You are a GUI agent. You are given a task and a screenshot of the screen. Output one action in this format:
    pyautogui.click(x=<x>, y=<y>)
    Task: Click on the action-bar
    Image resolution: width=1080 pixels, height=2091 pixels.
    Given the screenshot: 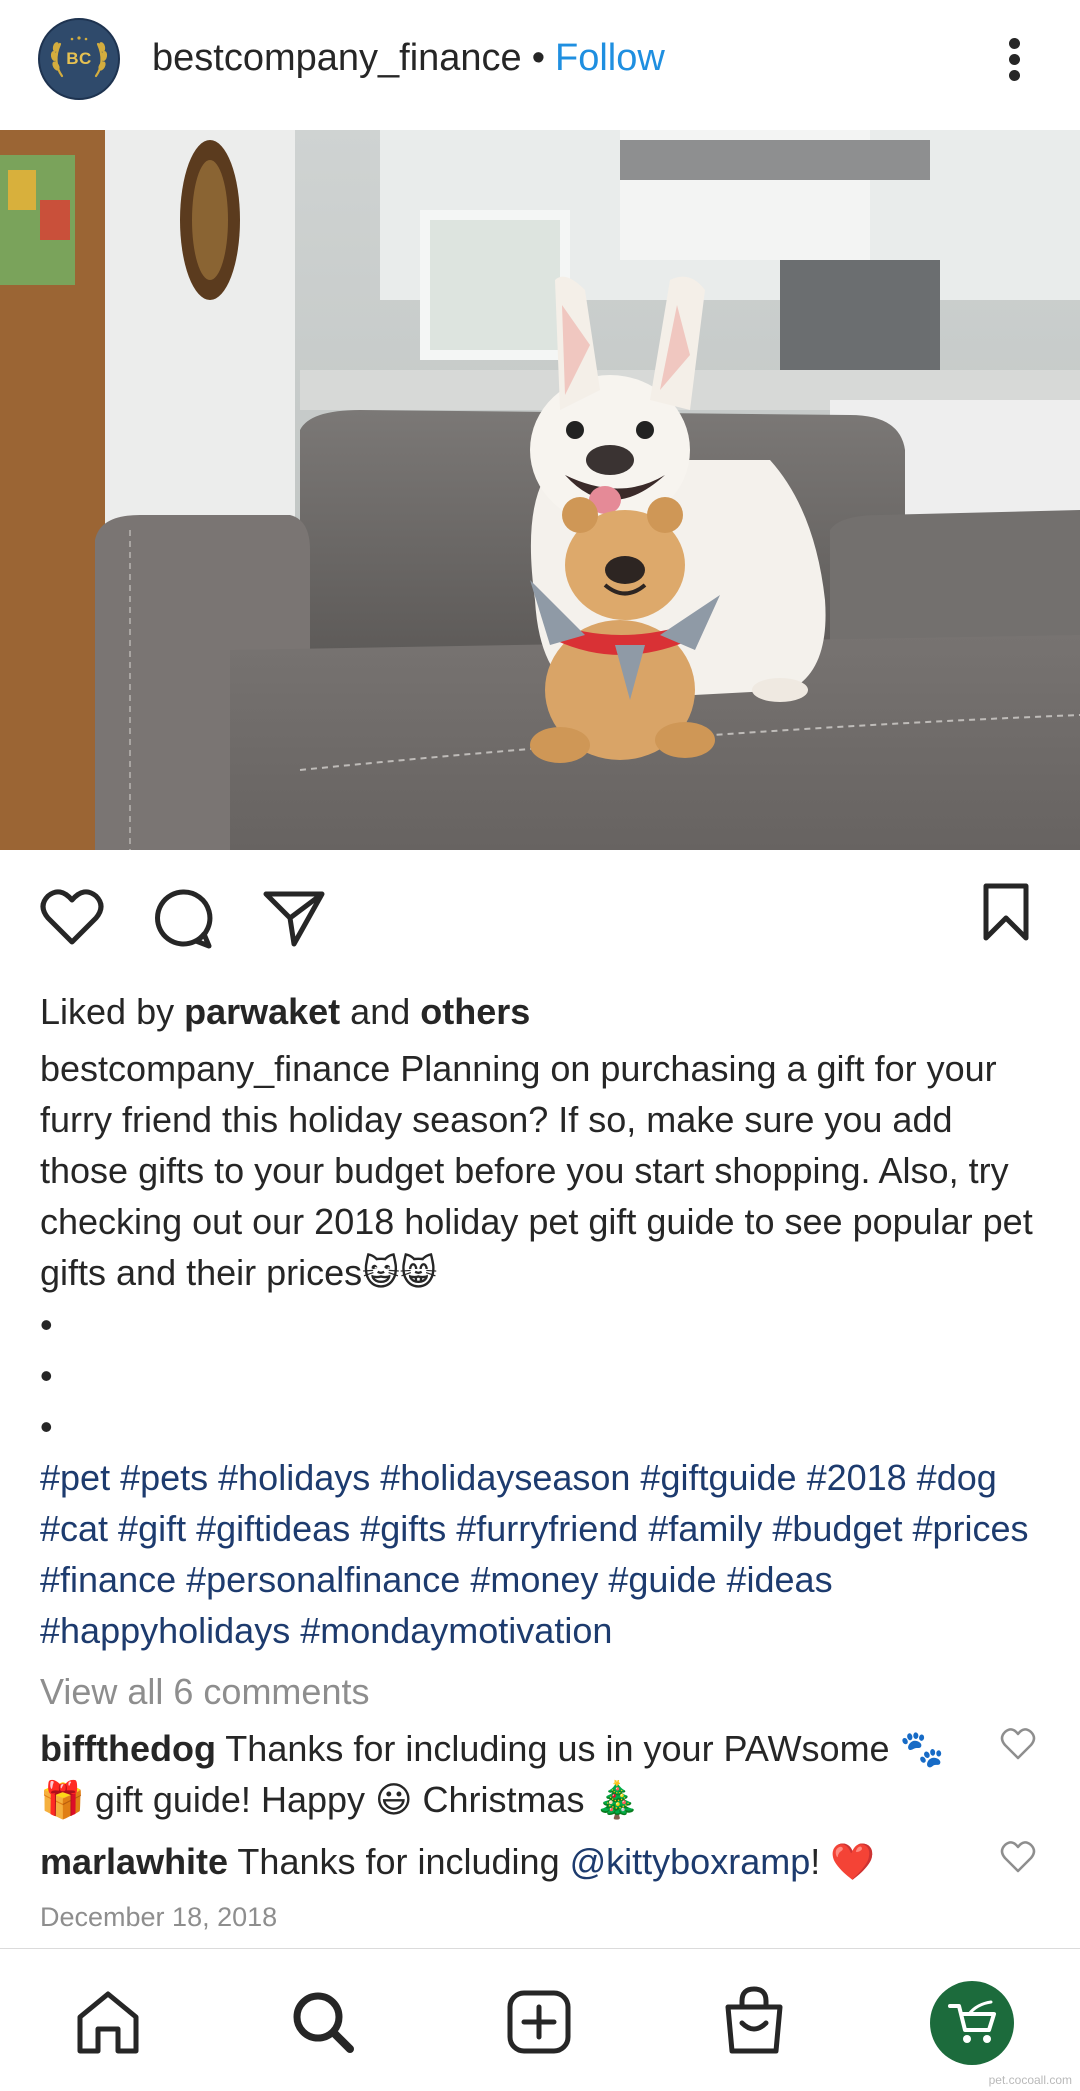 What is the action you would take?
    pyautogui.click(x=540, y=915)
    